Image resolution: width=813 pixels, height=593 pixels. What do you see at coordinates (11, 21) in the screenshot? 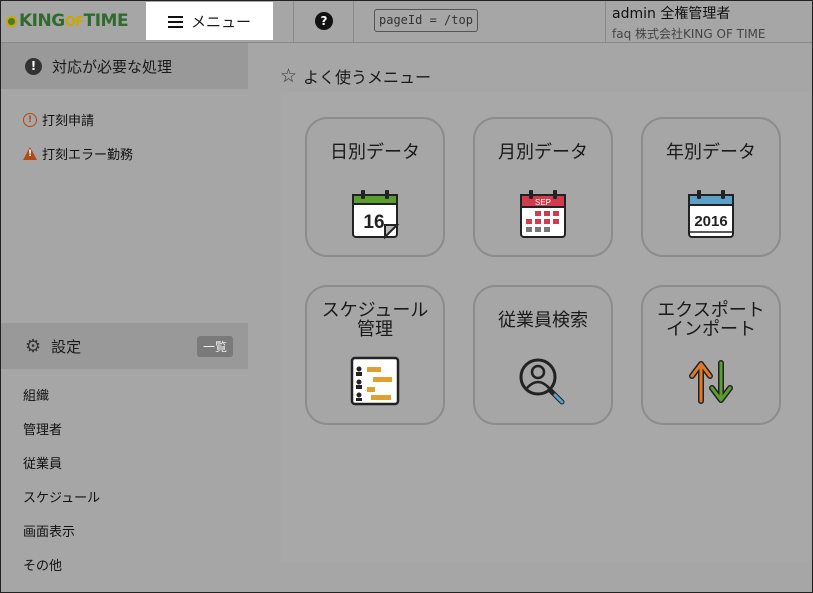
I see `logo-mark-icon` at bounding box center [11, 21].